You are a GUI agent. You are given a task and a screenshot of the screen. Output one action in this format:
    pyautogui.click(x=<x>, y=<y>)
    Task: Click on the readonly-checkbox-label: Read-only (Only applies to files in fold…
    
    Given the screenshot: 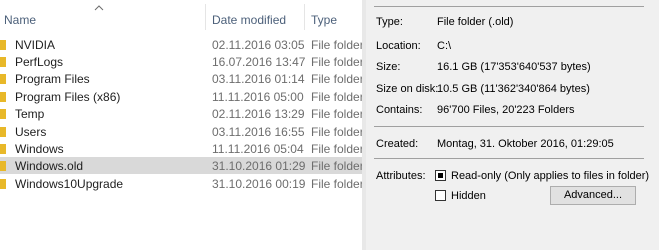 What is the action you would take?
    pyautogui.click(x=550, y=176)
    